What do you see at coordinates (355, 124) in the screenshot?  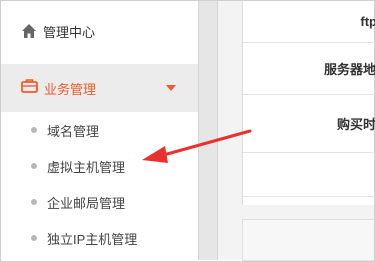 I see `table-row-label: 购买时` at bounding box center [355, 124].